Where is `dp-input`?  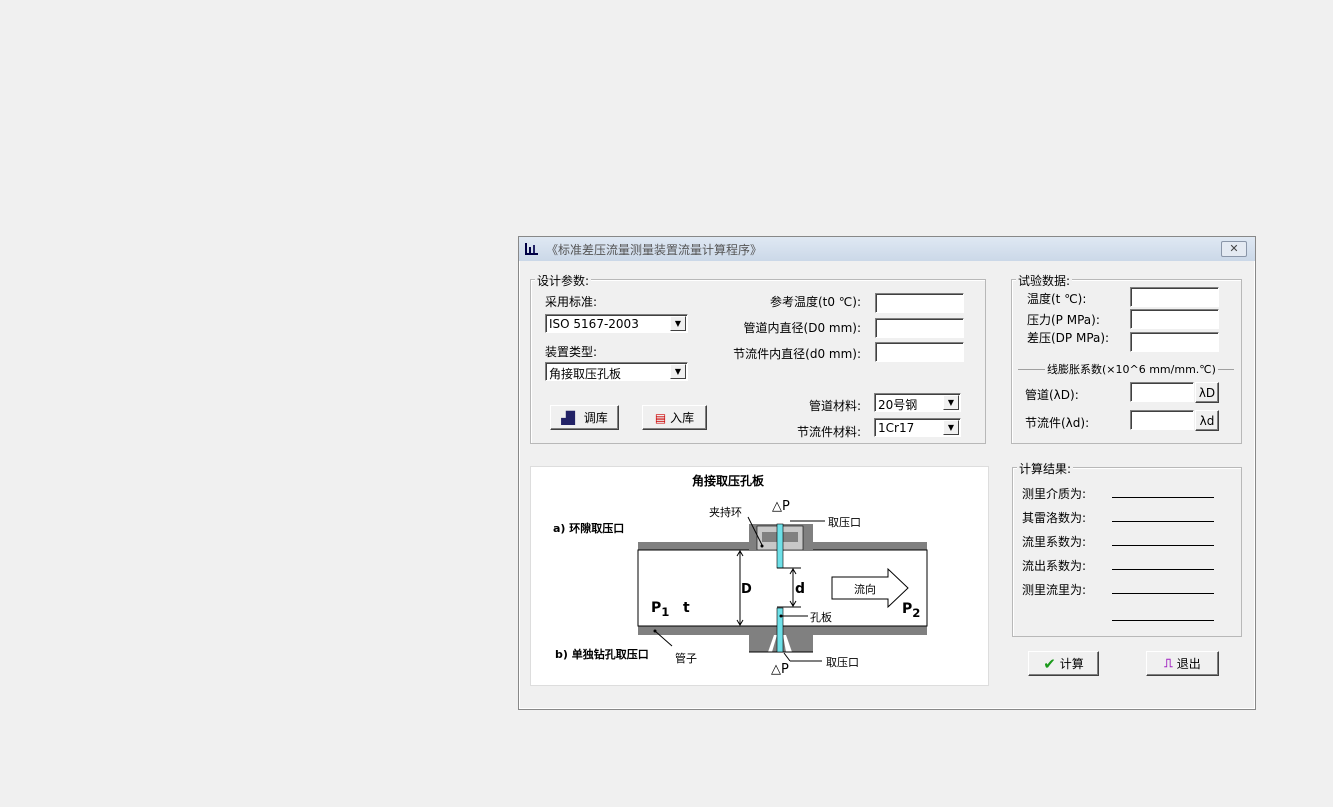 dp-input is located at coordinates (1174, 342).